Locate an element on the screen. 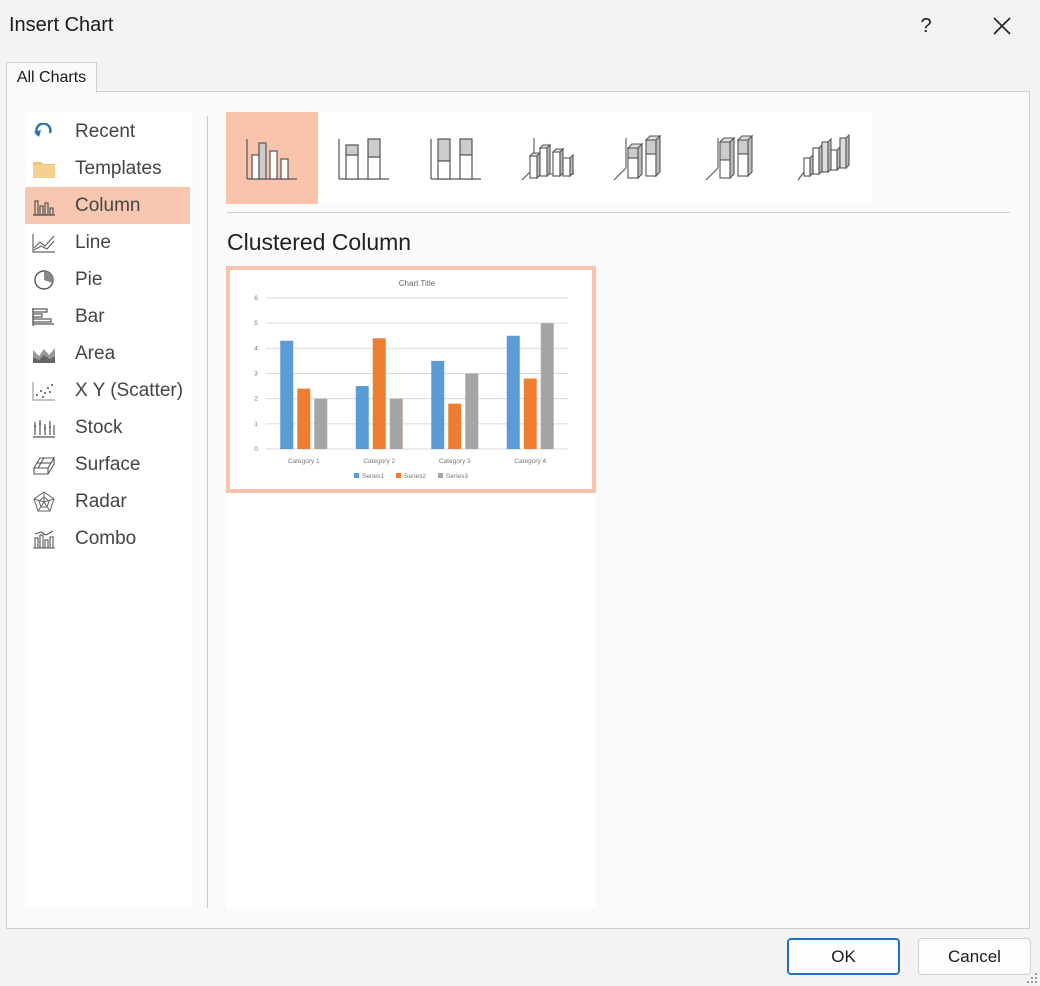 The image size is (1040, 986). line-chart-icon is located at coordinates (44, 243).